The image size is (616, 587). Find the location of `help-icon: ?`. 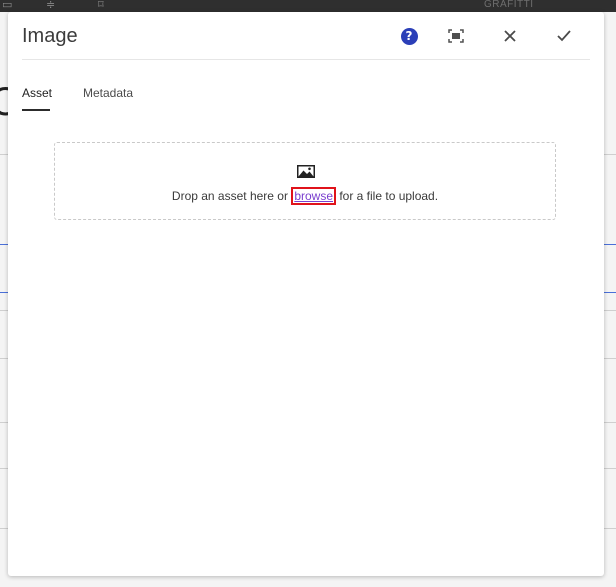

help-icon: ? is located at coordinates (409, 36).